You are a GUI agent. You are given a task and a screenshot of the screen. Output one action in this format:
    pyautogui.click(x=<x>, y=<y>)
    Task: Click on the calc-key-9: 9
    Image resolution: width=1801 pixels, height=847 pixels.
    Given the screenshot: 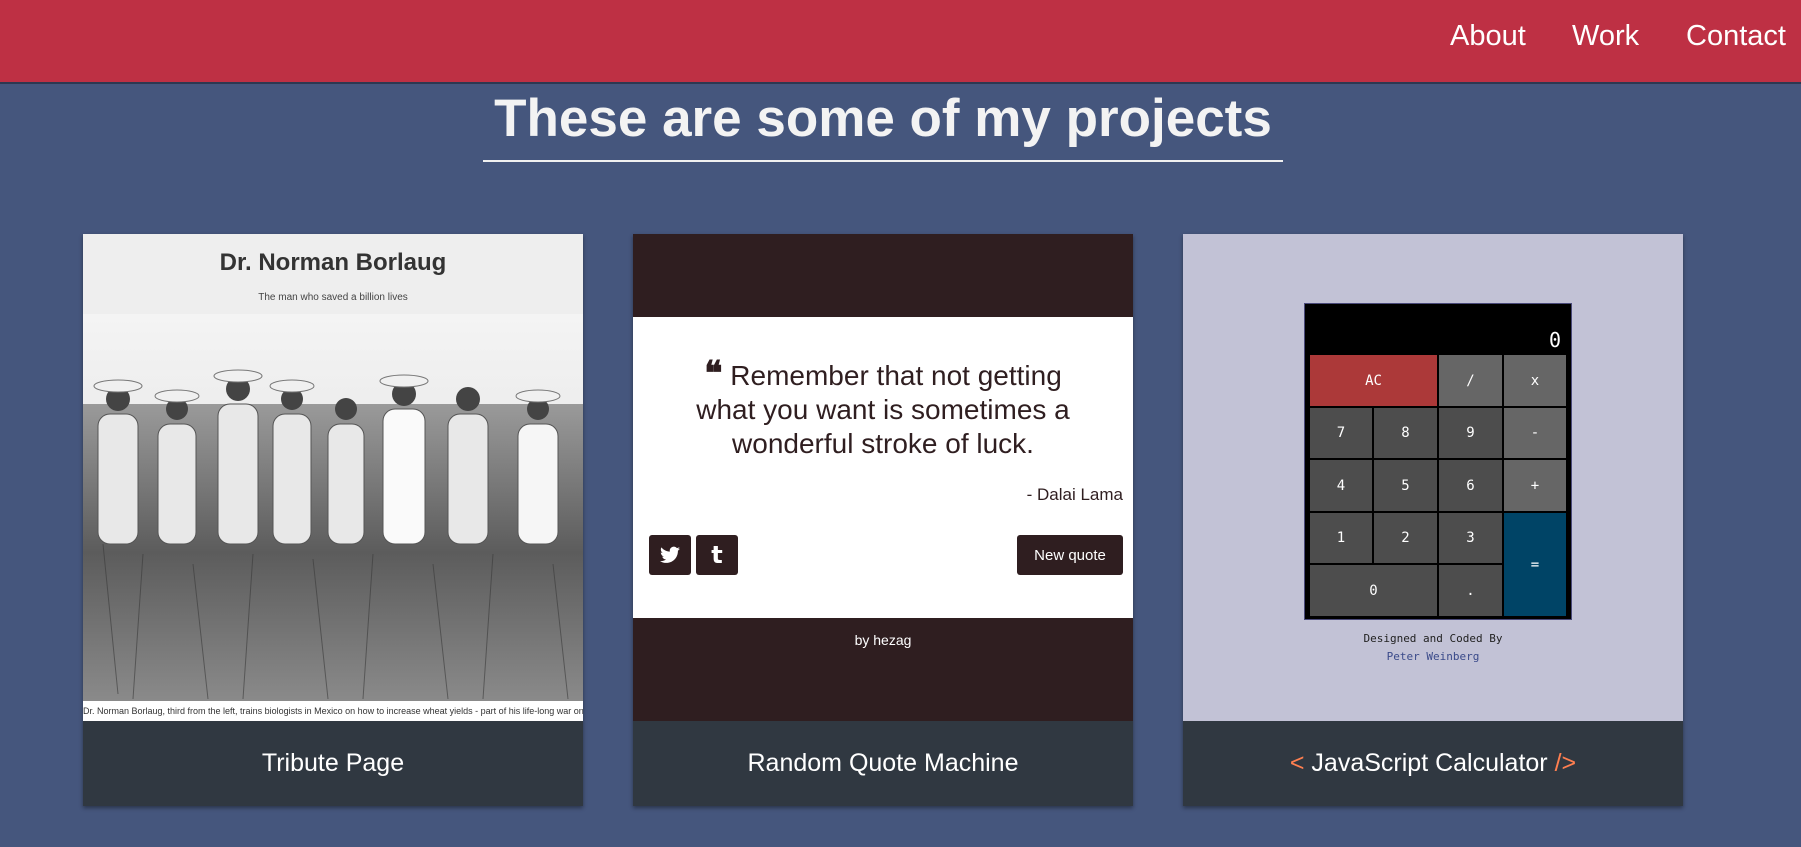 What is the action you would take?
    pyautogui.click(x=1470, y=433)
    